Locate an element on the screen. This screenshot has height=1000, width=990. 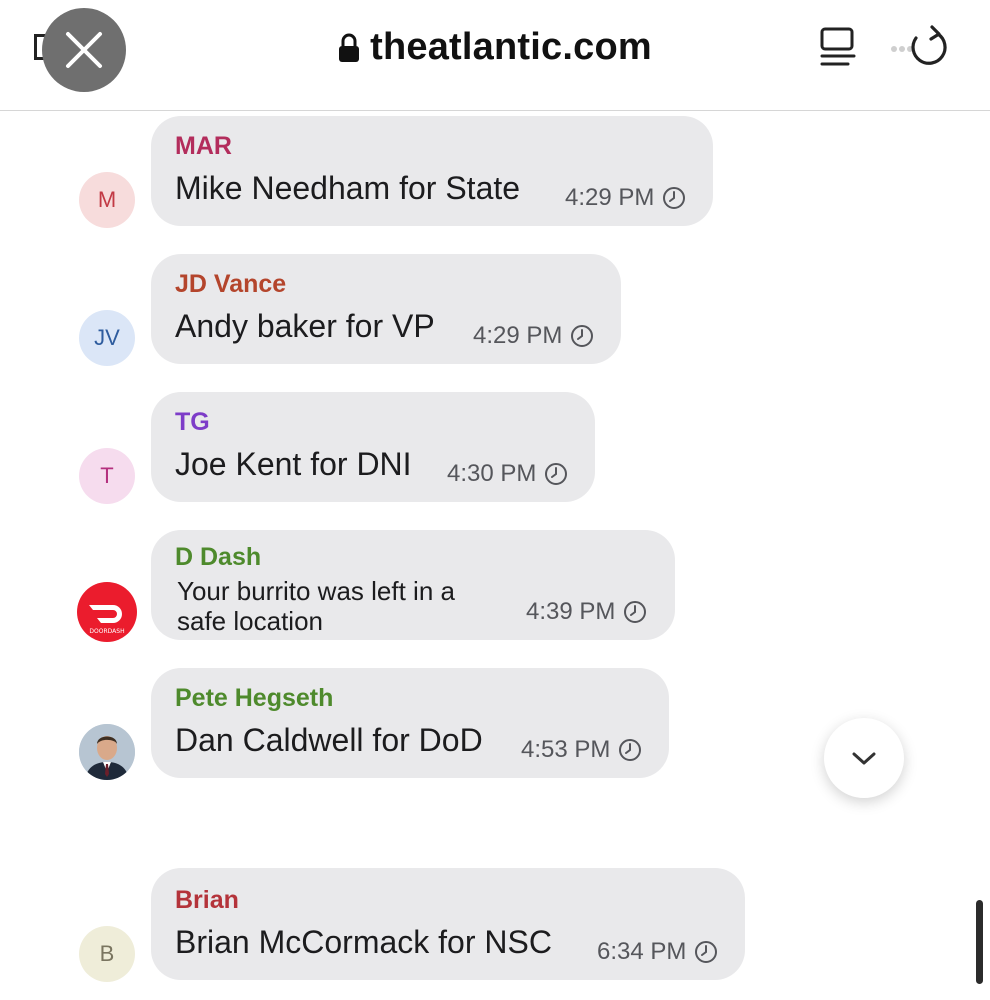
message-text: Your burrito was left in a safe location is located at coordinates (316, 606).